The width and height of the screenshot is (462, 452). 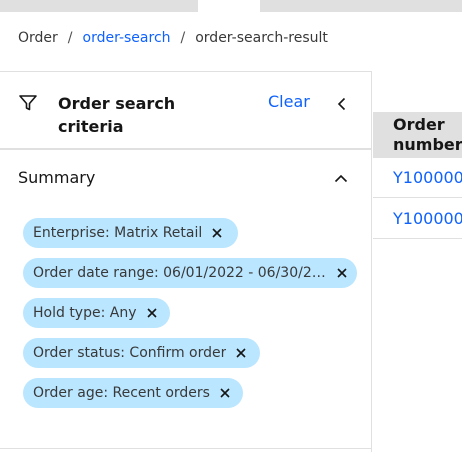 I want to click on tab-strip, so click(x=231, y=6).